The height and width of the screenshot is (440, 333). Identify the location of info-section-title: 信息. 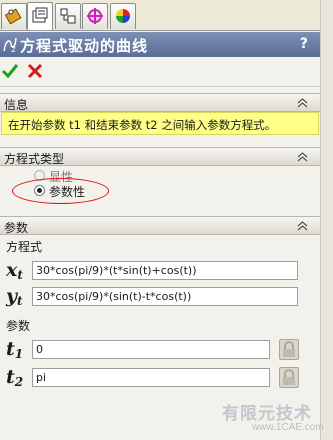
(16, 105).